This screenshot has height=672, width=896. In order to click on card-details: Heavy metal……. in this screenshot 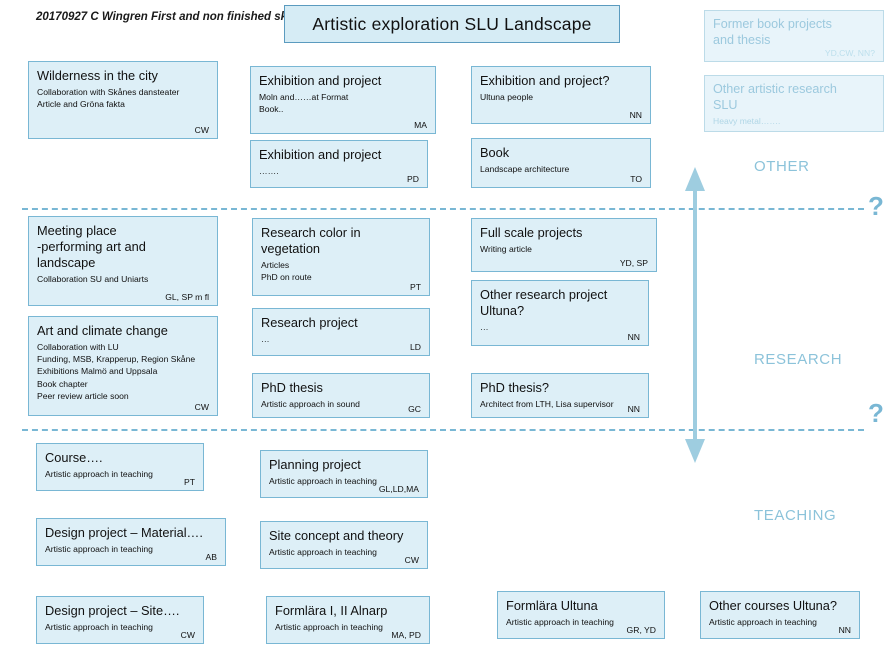, I will do `click(747, 121)`.